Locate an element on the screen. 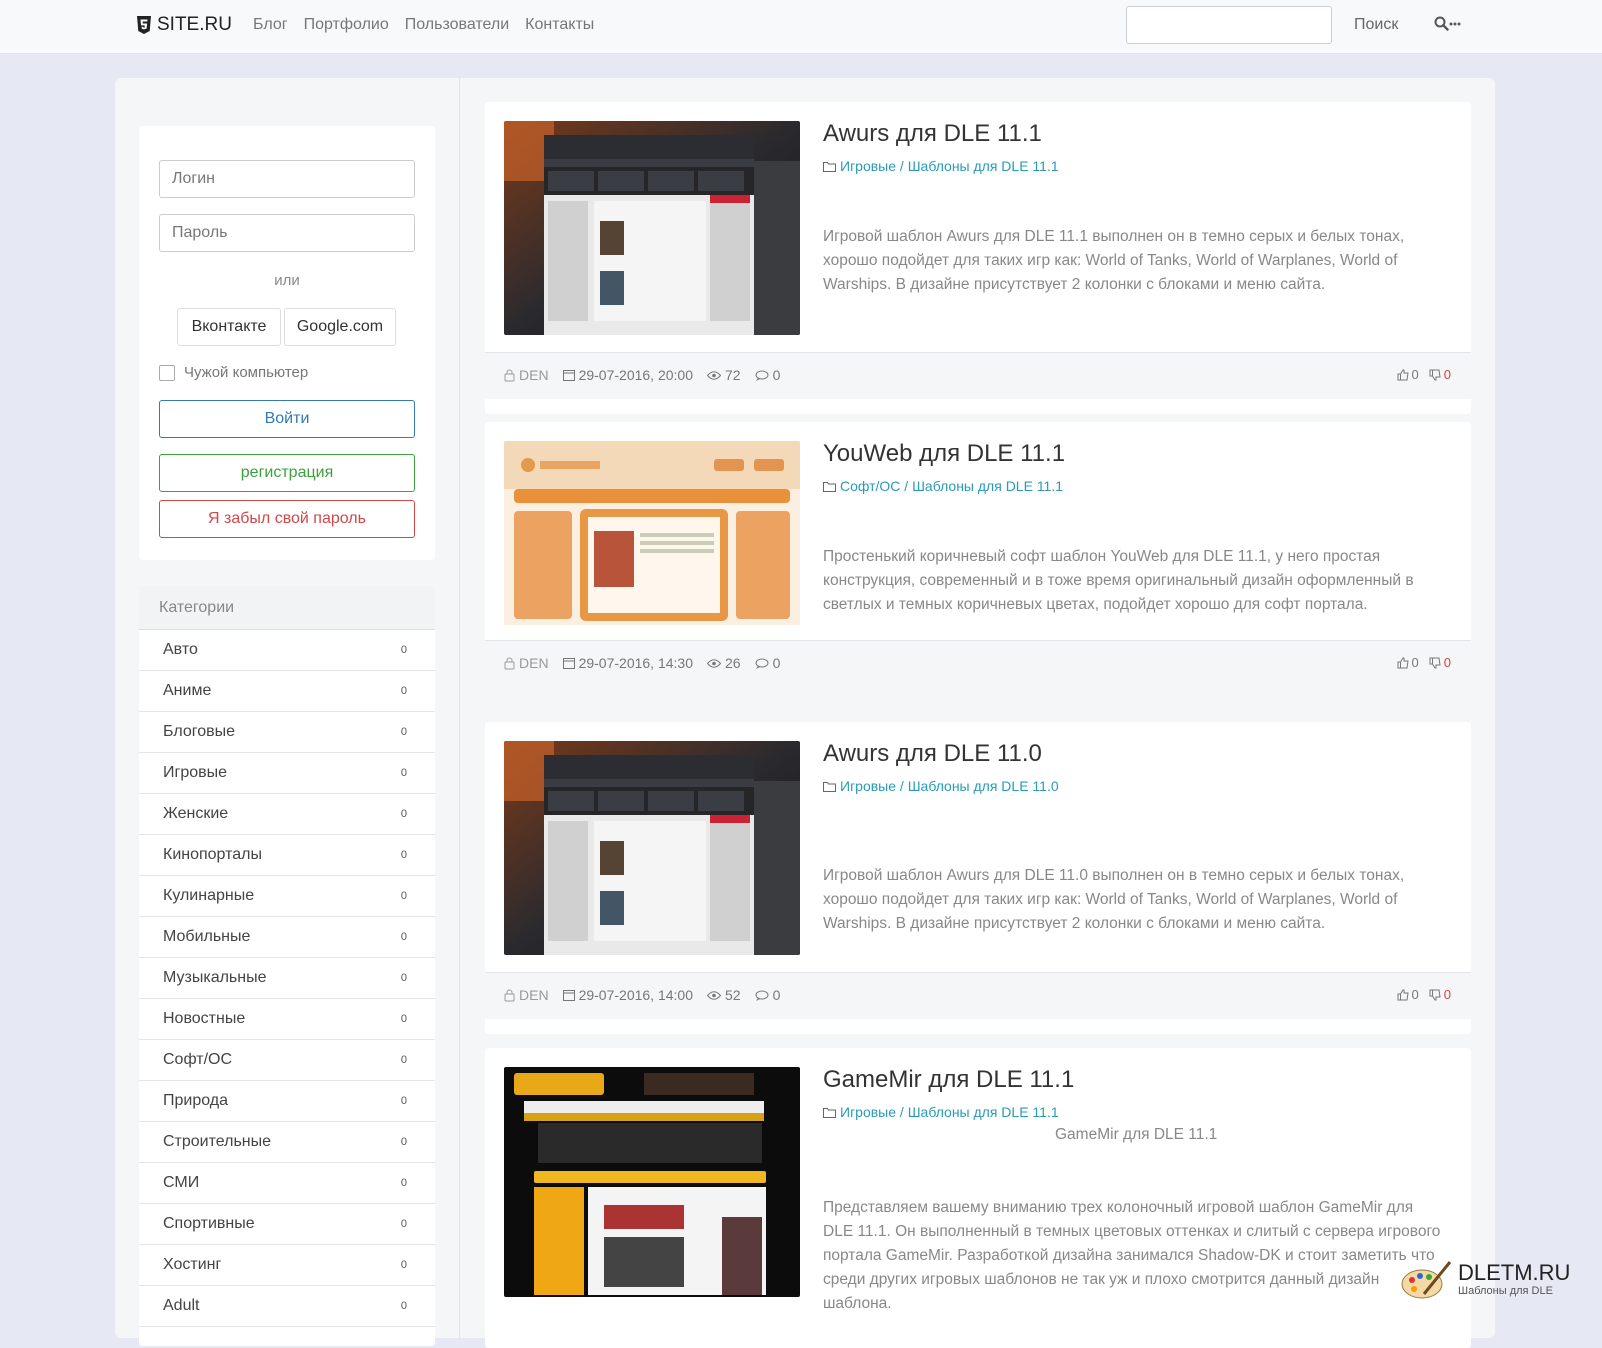 The height and width of the screenshot is (1348, 1602). eye-icon is located at coordinates (714, 663).